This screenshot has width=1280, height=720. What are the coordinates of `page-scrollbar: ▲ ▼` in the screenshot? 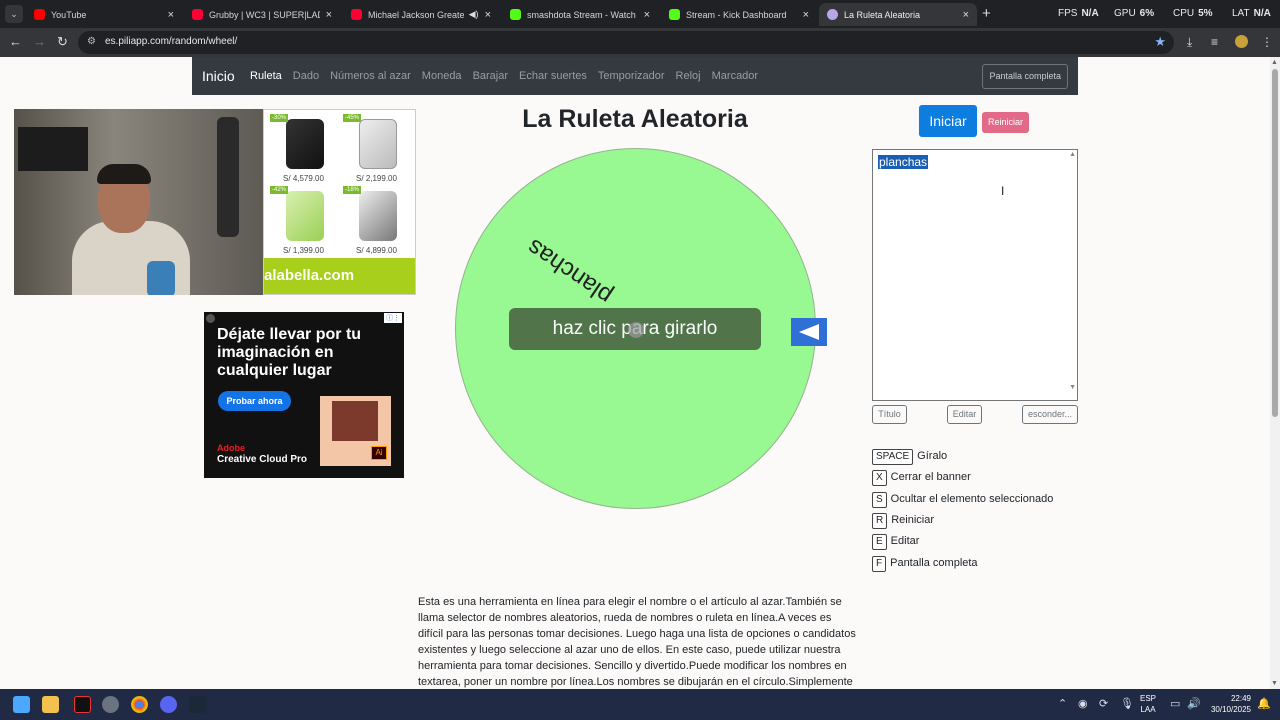 It's located at (1275, 373).